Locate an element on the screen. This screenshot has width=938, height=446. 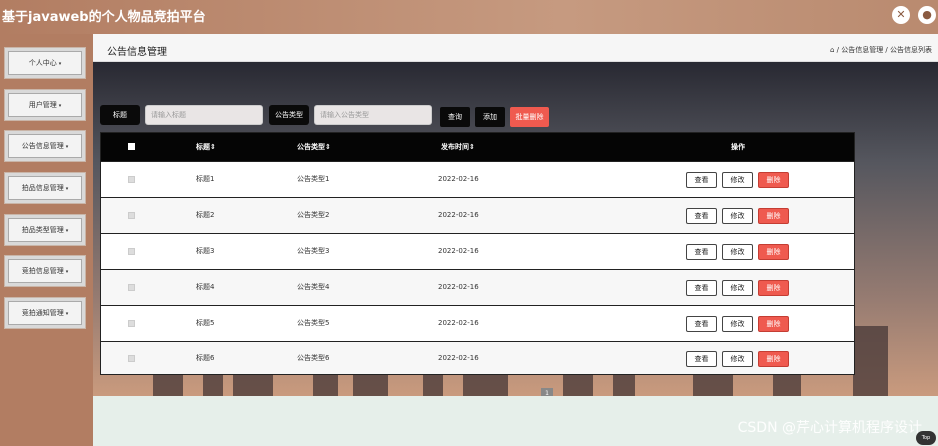
title-label: 标题 is located at coordinates (120, 115).